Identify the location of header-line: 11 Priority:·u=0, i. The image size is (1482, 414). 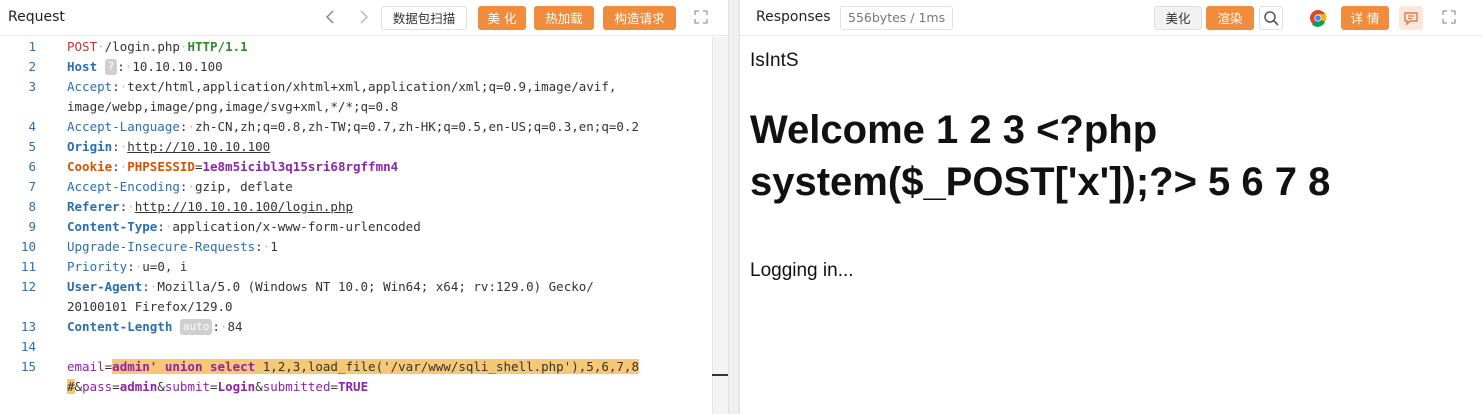
(356, 267).